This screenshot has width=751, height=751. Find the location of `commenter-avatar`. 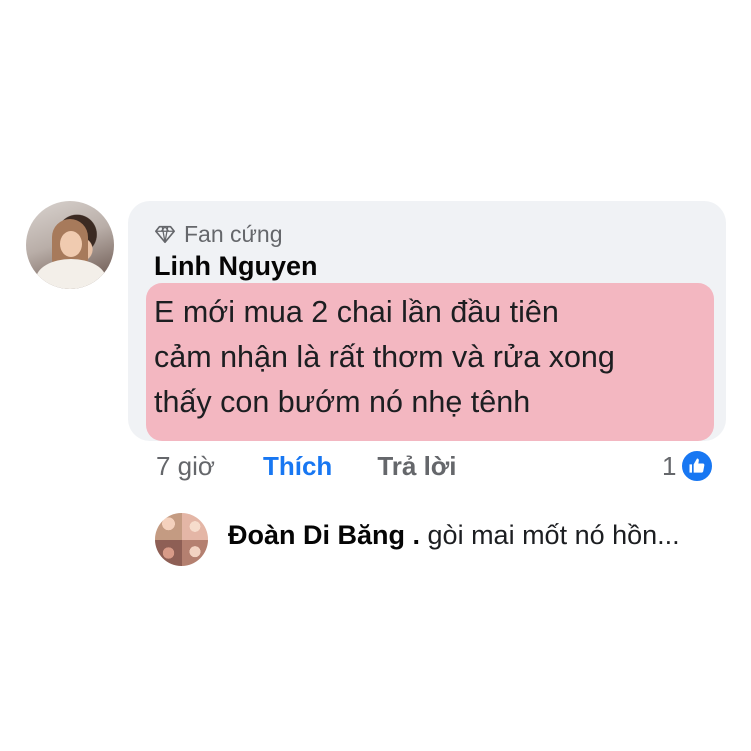

commenter-avatar is located at coordinates (70, 245).